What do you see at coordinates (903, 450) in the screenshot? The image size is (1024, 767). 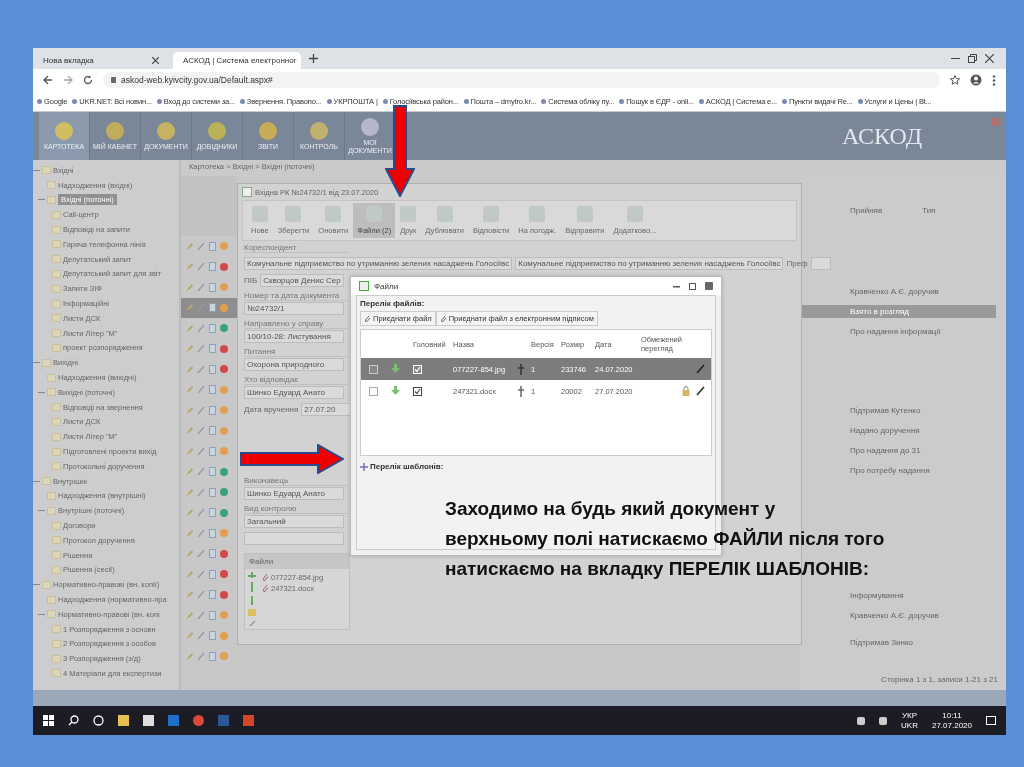 I see `list-row: Про надання до 31` at bounding box center [903, 450].